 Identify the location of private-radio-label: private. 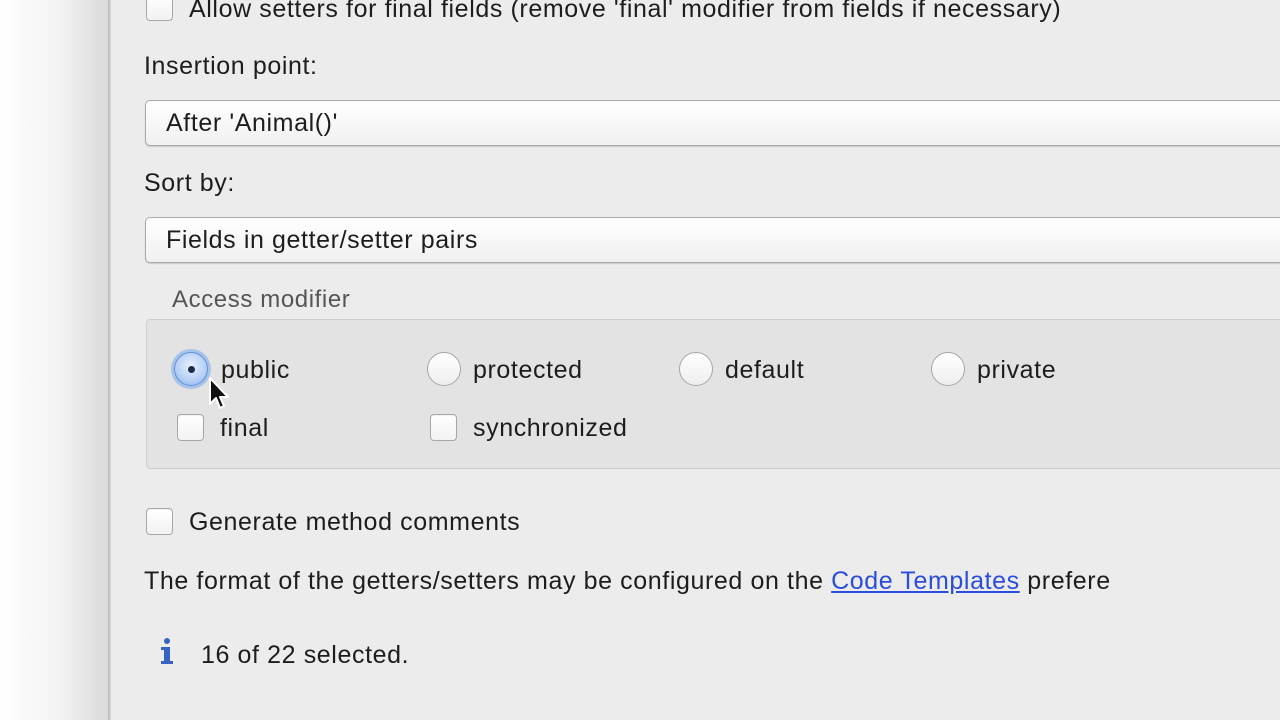
(1017, 370).